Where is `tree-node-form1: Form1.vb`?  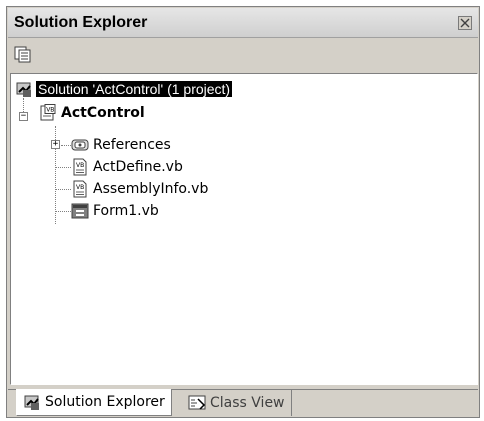
tree-node-form1: Form1.vb is located at coordinates (115, 211).